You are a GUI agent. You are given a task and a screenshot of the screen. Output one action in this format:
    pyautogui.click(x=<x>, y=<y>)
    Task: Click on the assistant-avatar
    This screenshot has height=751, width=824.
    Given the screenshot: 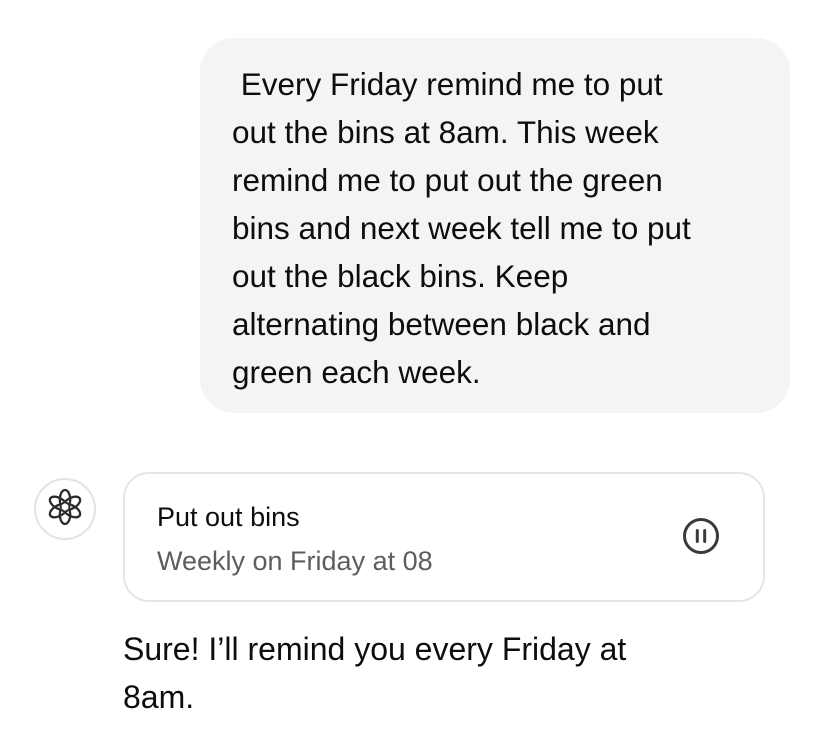 What is the action you would take?
    pyautogui.click(x=65, y=509)
    